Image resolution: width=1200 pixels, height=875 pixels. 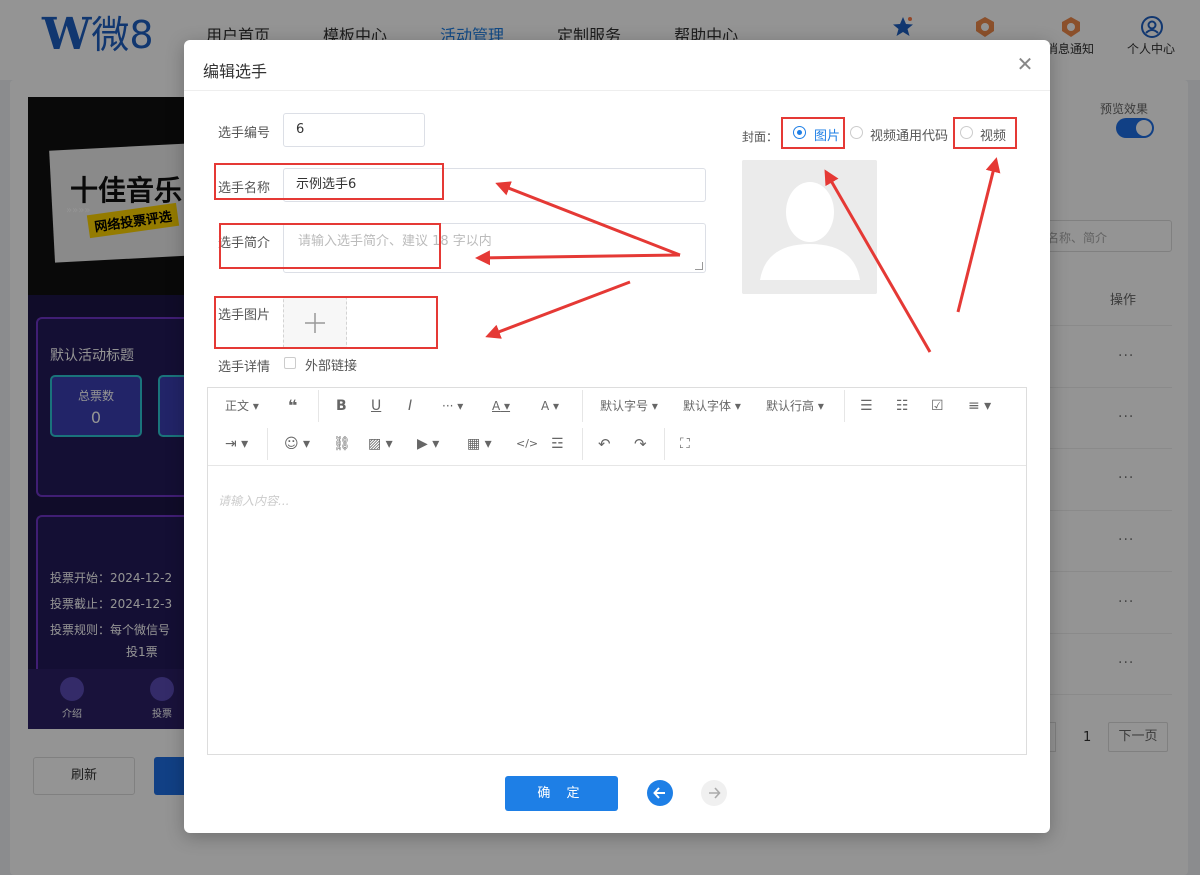 I want to click on more-style-menu: ··· ▾, so click(x=452, y=406).